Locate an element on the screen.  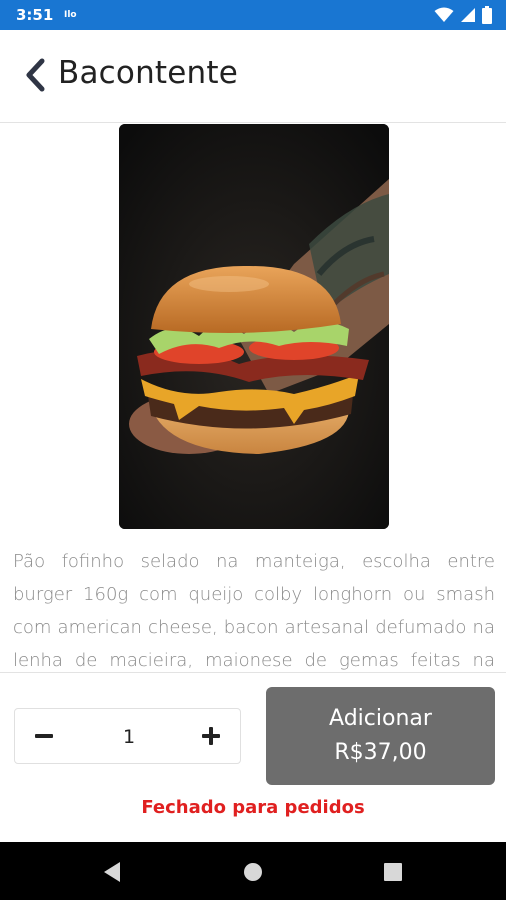
decrease-quantity-button is located at coordinates (44, 736).